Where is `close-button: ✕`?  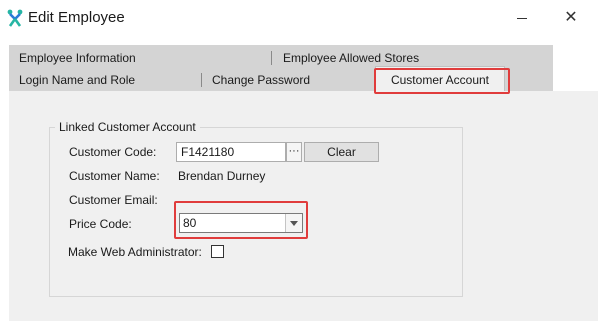
close-button: ✕ is located at coordinates (571, 18).